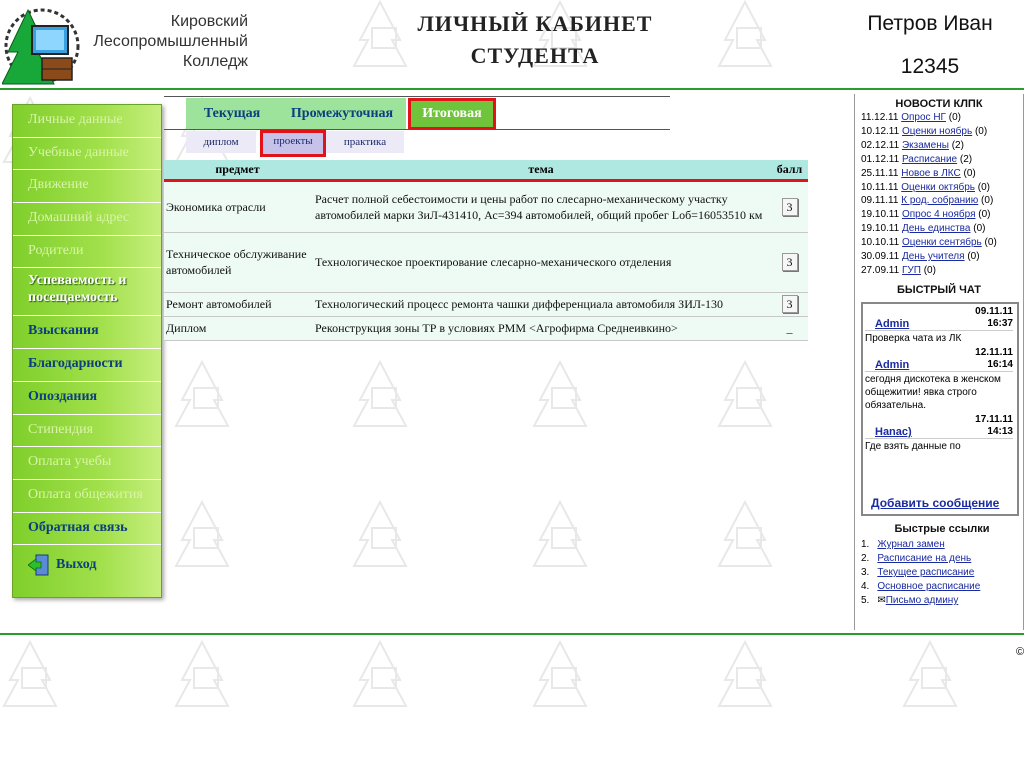 The width and height of the screenshot is (1024, 768). Describe the element at coordinates (1000, 431) in the screenshot. I see `chat-time: 14:13` at that location.